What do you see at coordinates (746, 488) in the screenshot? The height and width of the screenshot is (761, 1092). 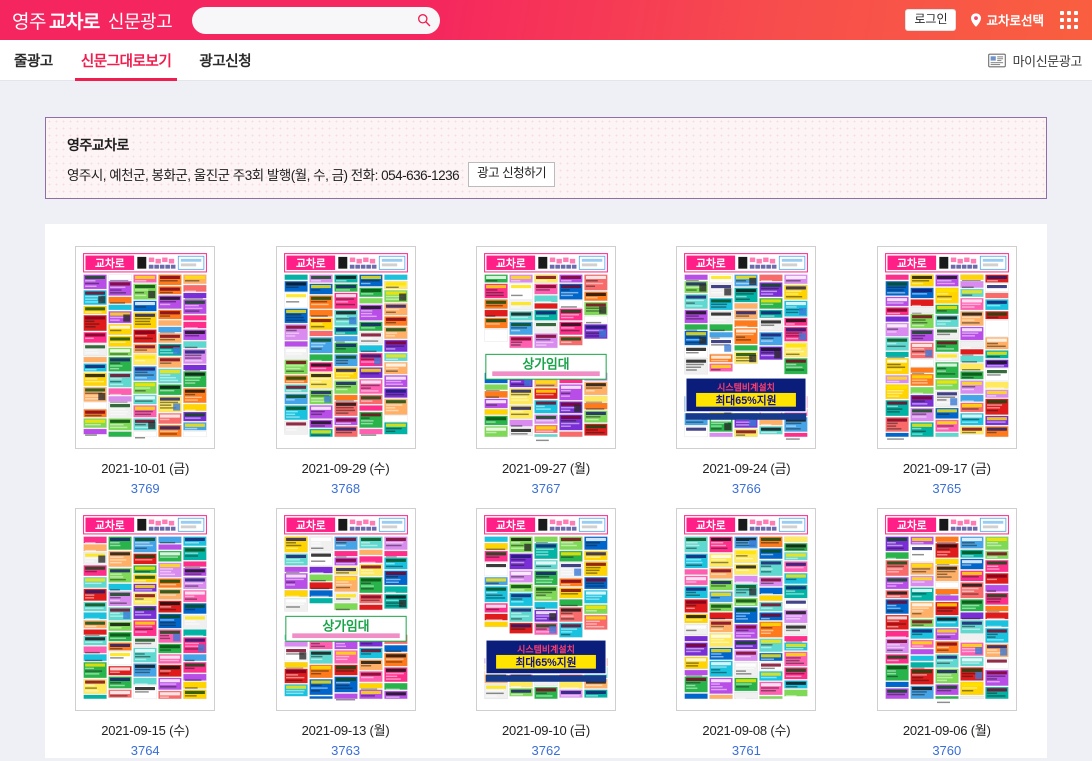 I see `newspaper-issue-number: 3766` at bounding box center [746, 488].